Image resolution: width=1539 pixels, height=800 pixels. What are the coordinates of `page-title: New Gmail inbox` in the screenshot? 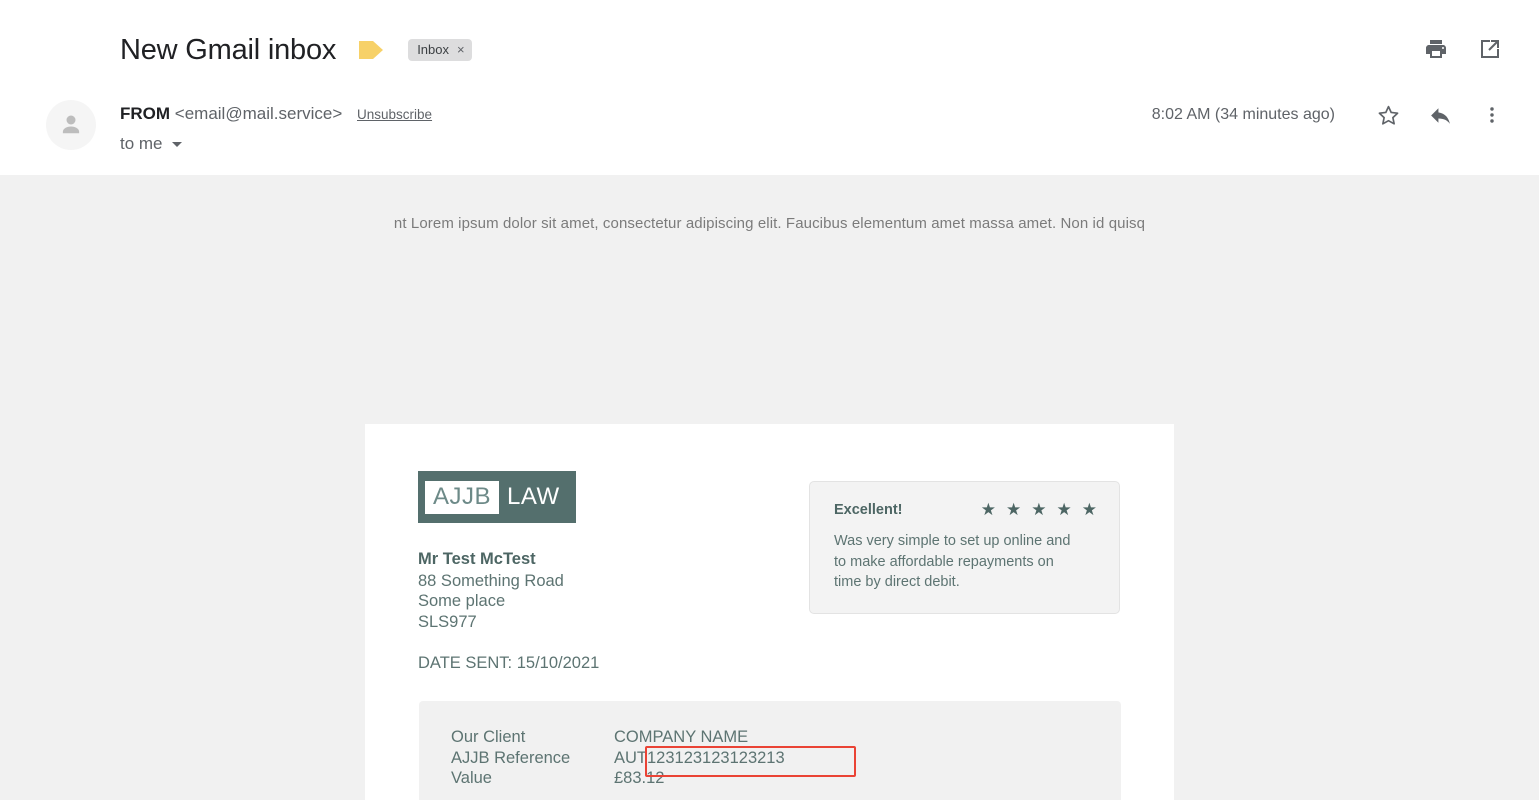 It's located at (228, 50).